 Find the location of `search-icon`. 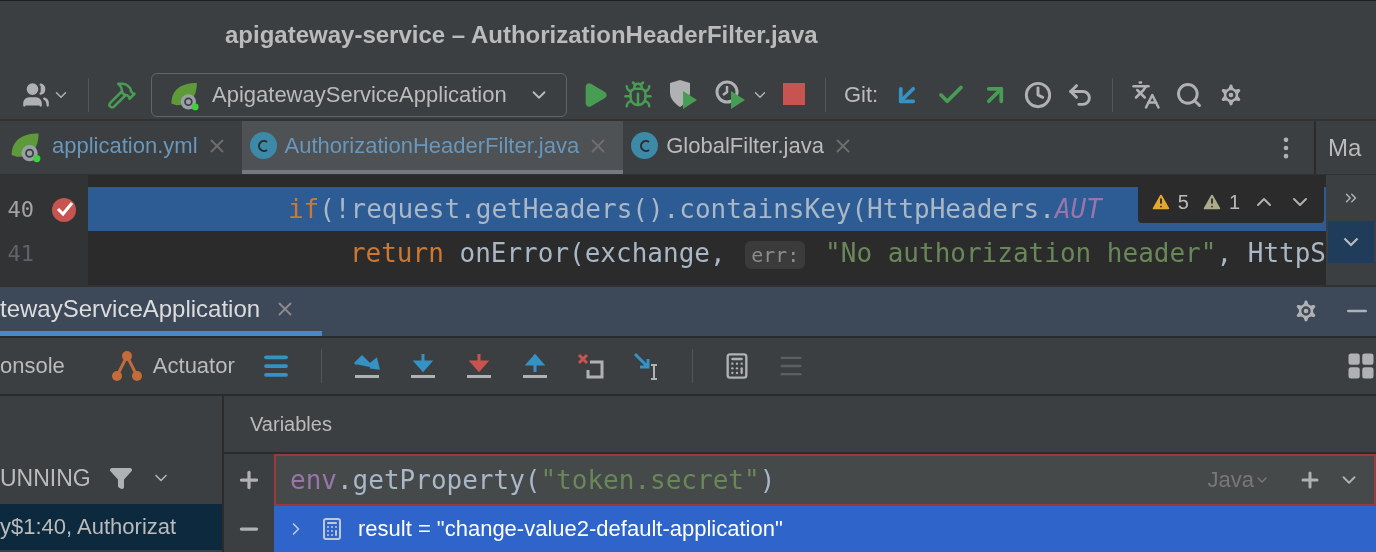

search-icon is located at coordinates (1189, 94).